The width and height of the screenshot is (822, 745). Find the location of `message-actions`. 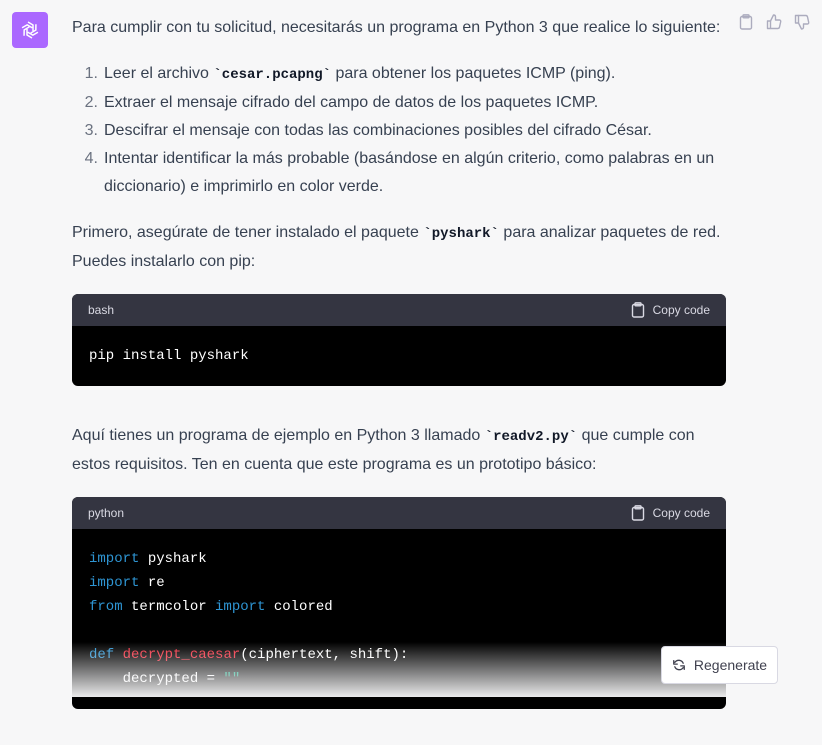

message-actions is located at coordinates (774, 22).